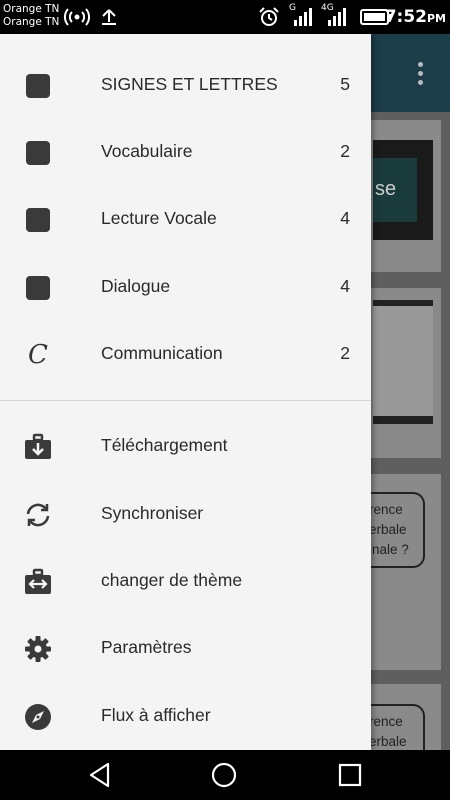  I want to click on category-label: Vocabulaire, so click(147, 151).